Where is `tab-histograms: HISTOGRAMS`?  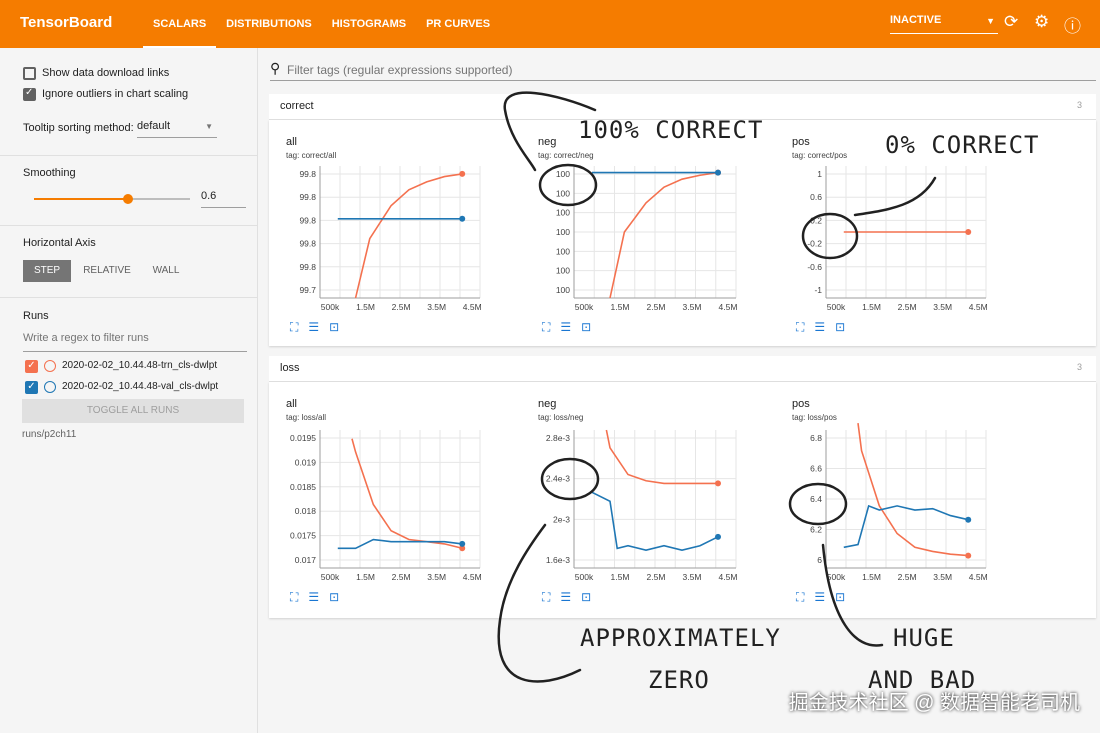 tab-histograms: HISTOGRAMS is located at coordinates (369, 24).